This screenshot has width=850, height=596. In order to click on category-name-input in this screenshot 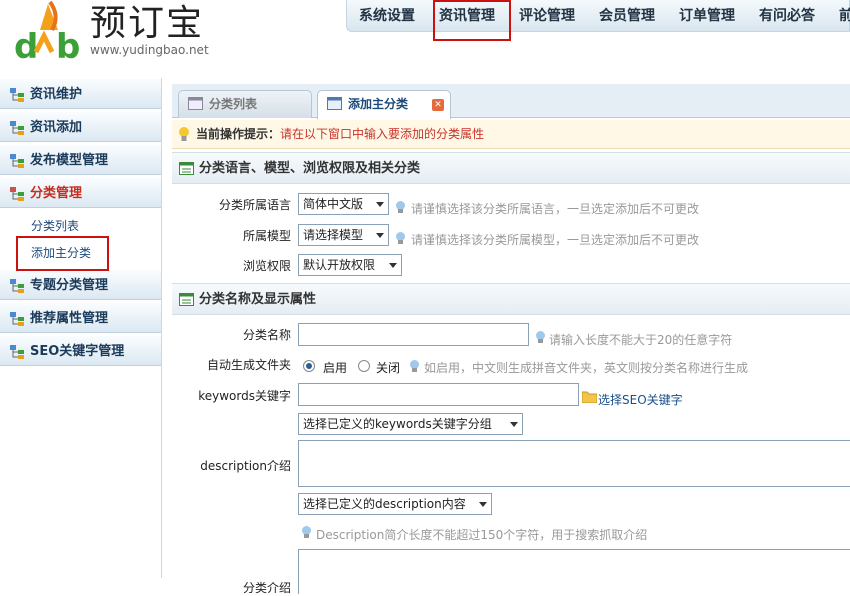, I will do `click(413, 334)`.